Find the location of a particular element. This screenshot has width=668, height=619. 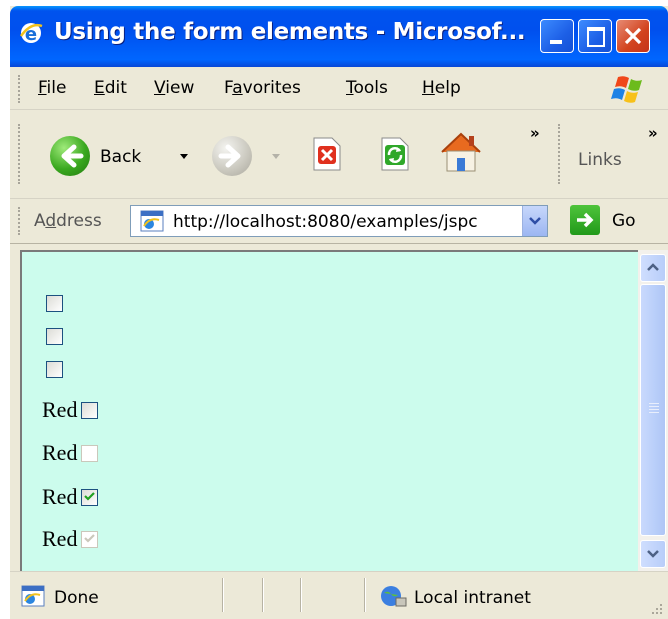

address-grip is located at coordinates (20, 221).